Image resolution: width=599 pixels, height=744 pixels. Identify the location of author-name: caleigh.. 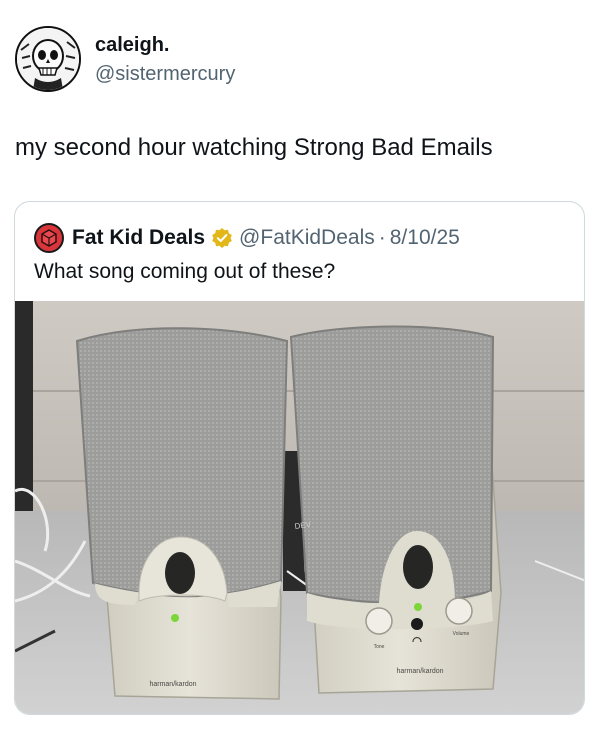
(132, 45).